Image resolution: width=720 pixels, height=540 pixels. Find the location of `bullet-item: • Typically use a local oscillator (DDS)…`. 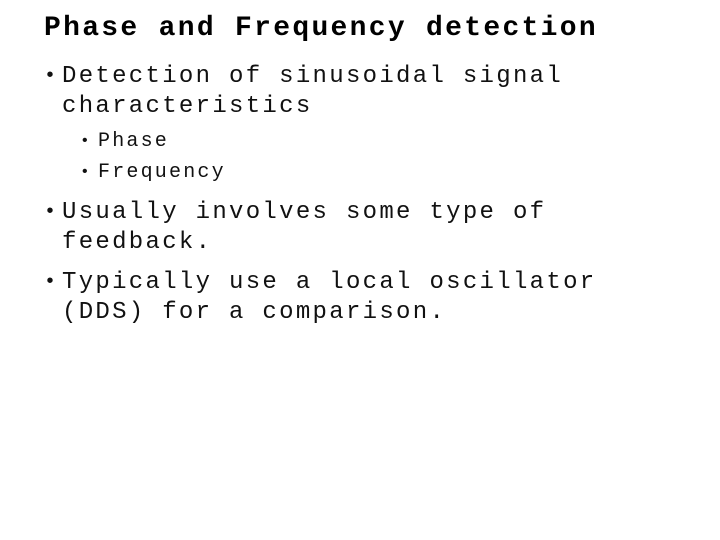

bullet-item: • Typically use a local oscillator (DDS)… is located at coordinates (374, 298).